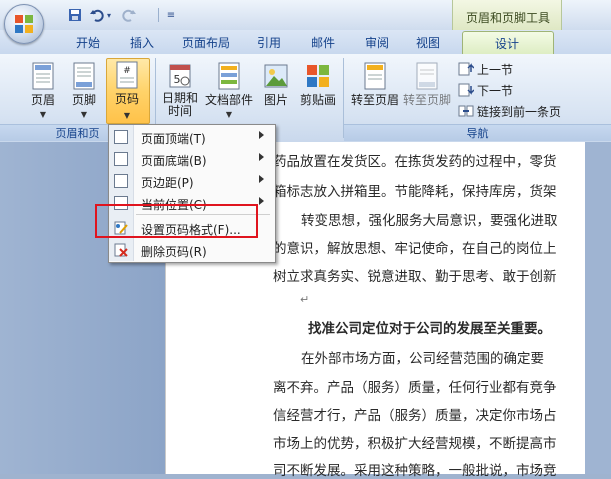 The image size is (611, 479). What do you see at coordinates (477, 132) in the screenshot?
I see `group-label-navigation: 导航` at bounding box center [477, 132].